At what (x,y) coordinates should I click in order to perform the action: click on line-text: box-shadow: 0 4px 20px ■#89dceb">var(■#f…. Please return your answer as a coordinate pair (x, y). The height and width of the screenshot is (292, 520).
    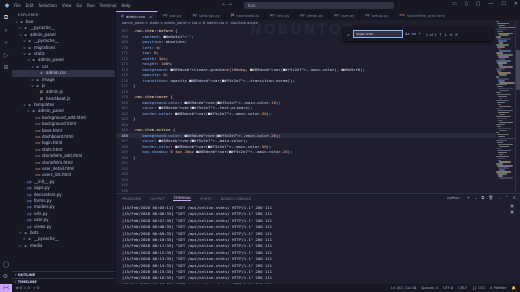
    Looking at the image, I should click on (217, 151).